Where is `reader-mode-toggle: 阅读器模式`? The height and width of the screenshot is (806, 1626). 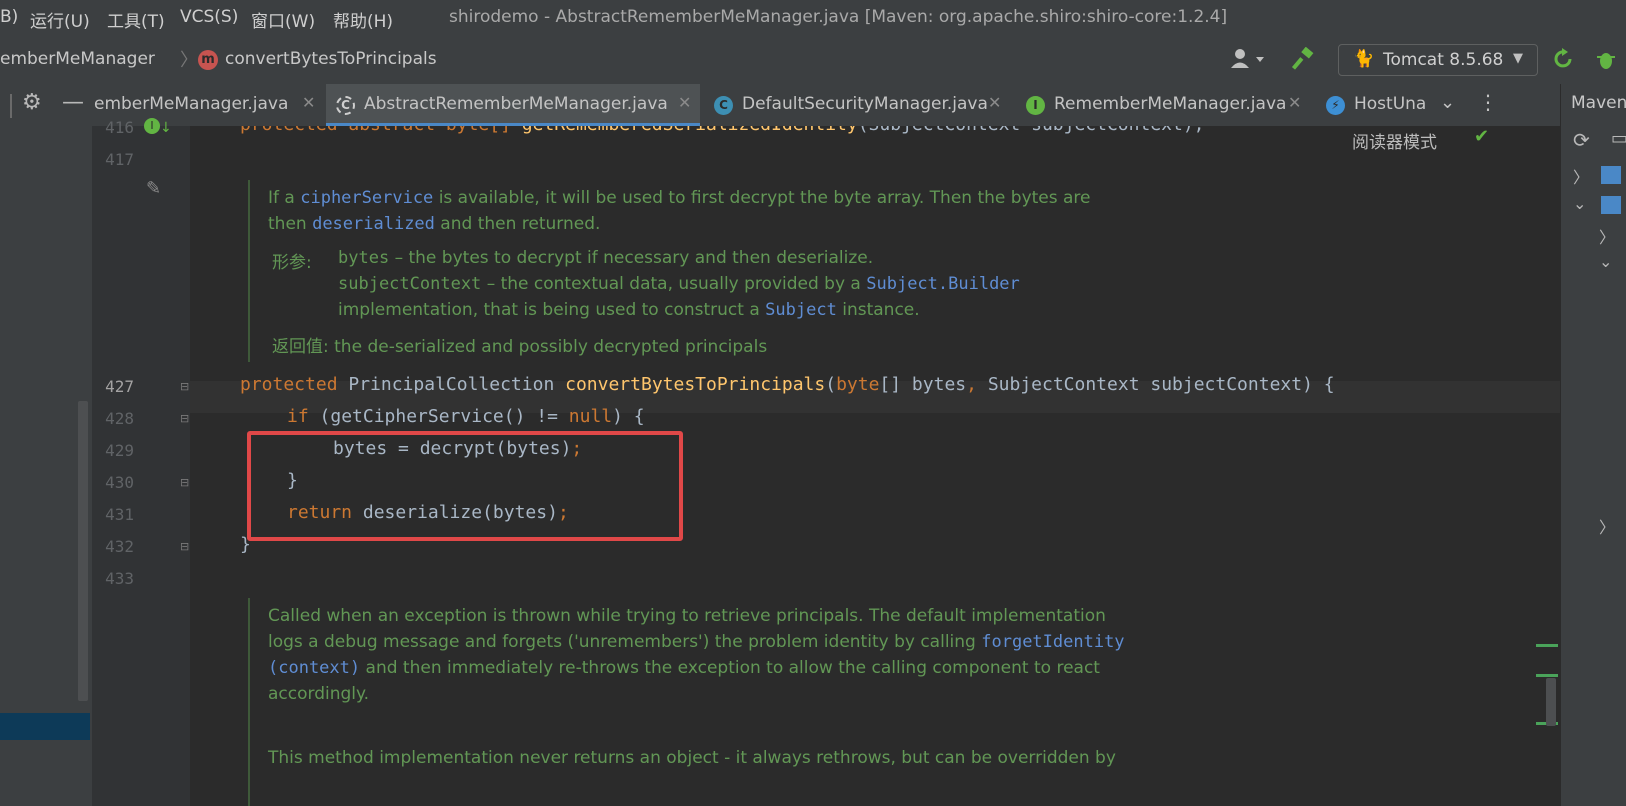
reader-mode-toggle: 阅读器模式 is located at coordinates (1394, 140).